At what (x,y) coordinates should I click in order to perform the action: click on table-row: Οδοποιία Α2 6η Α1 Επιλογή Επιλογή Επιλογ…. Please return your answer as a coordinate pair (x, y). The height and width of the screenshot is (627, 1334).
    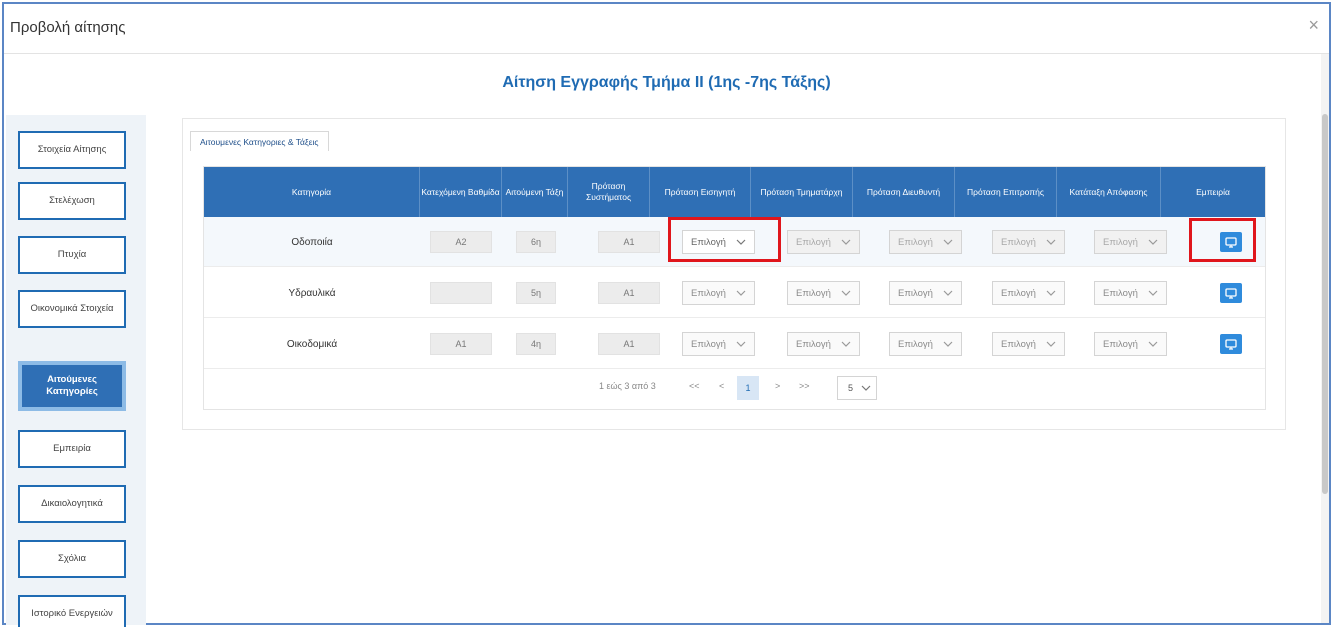
    Looking at the image, I should click on (734, 242).